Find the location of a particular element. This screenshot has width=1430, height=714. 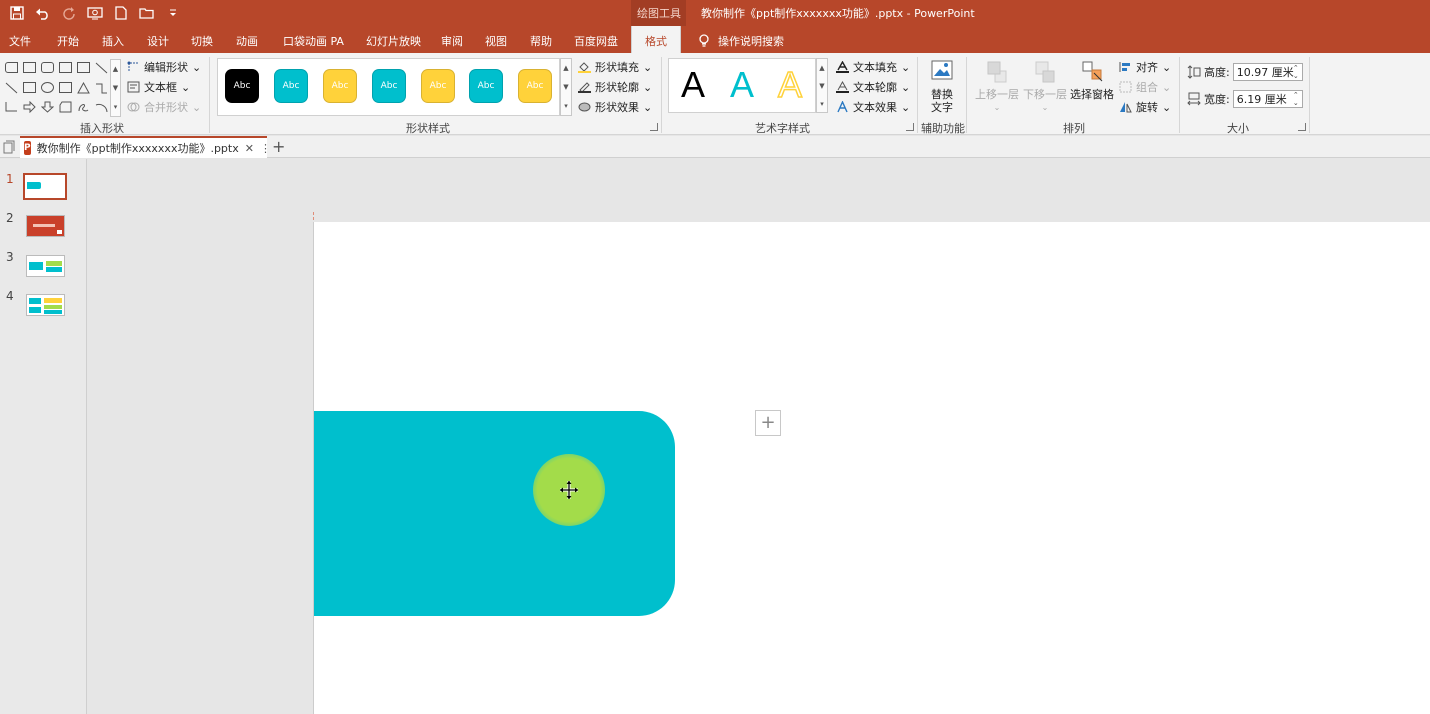

open-folder-icon is located at coordinates (147, 13).